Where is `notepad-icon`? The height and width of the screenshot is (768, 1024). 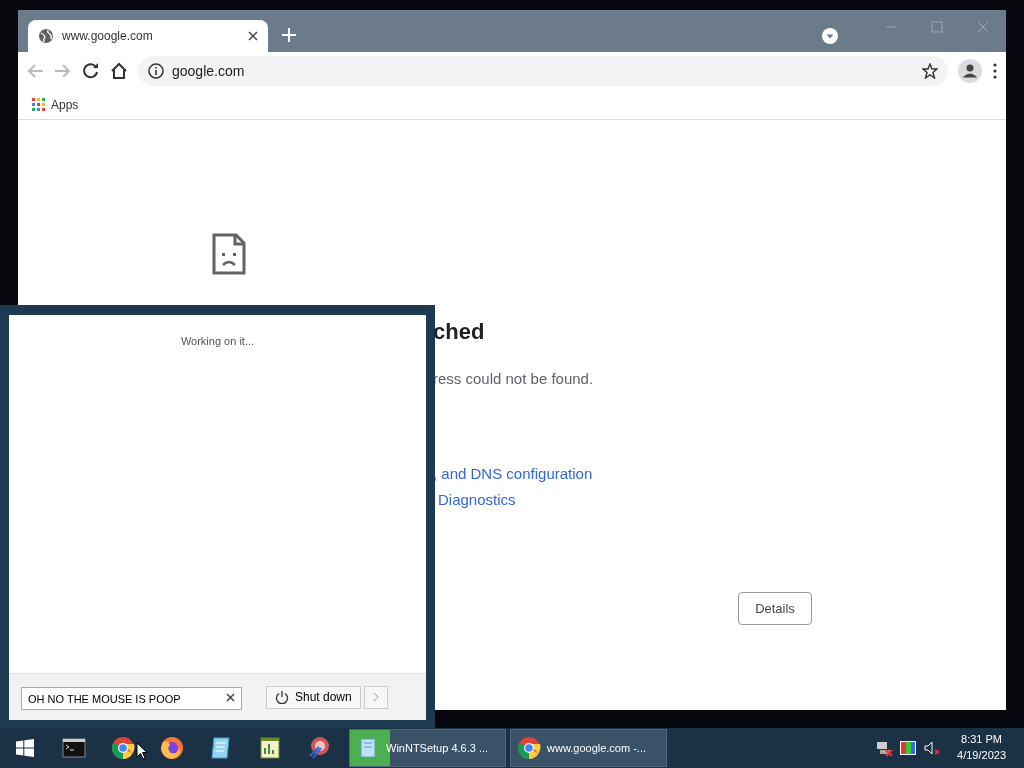
notepad-icon is located at coordinates (220, 748).